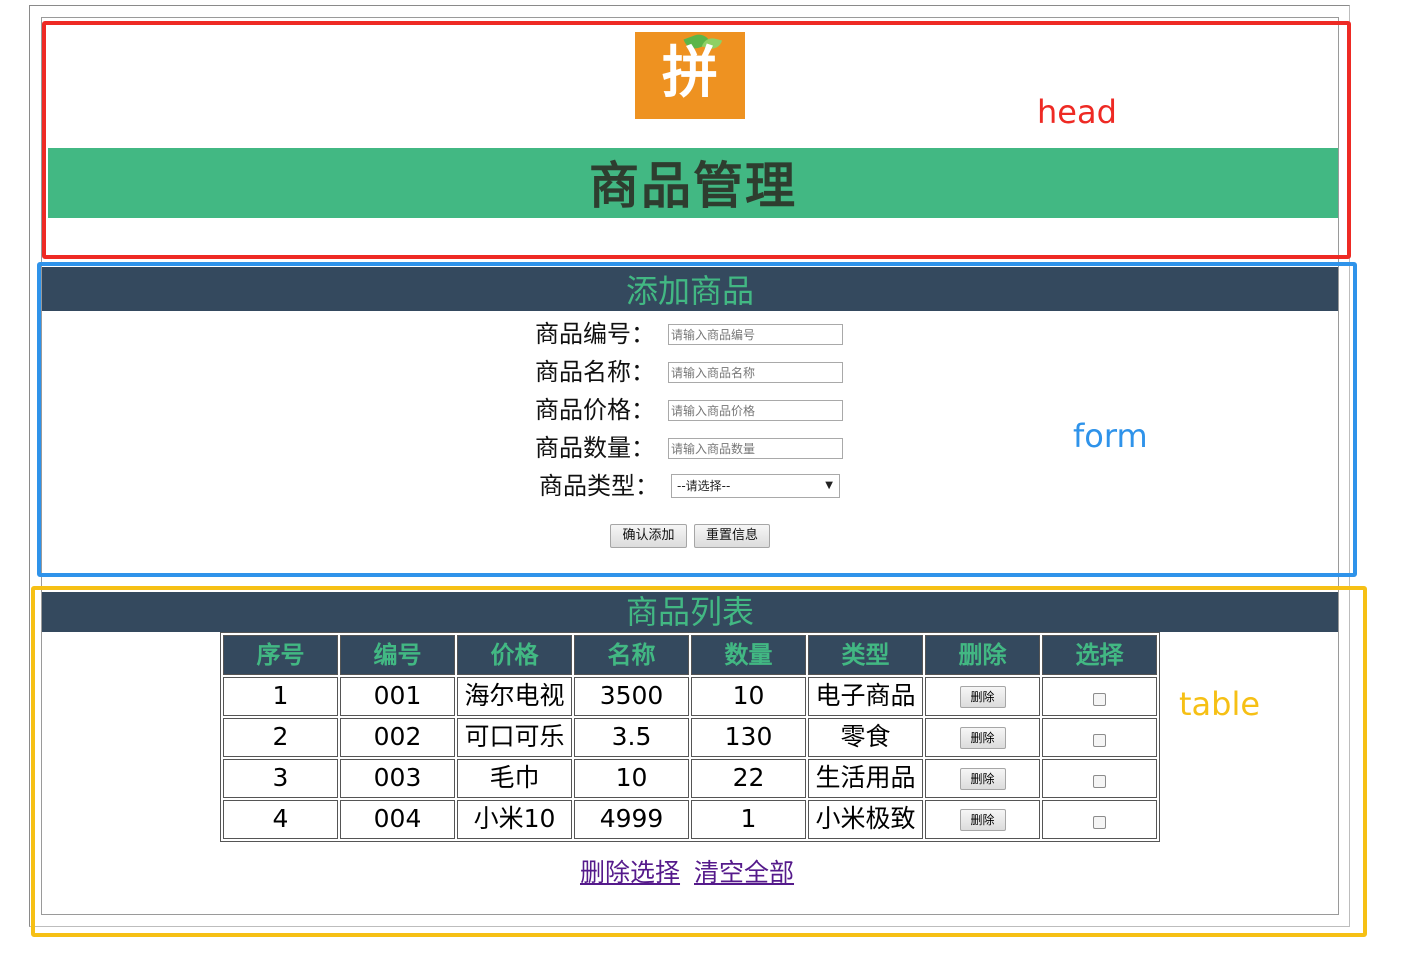 The width and height of the screenshot is (1405, 960). I want to click on head-annotation-label: head, so click(1077, 112).